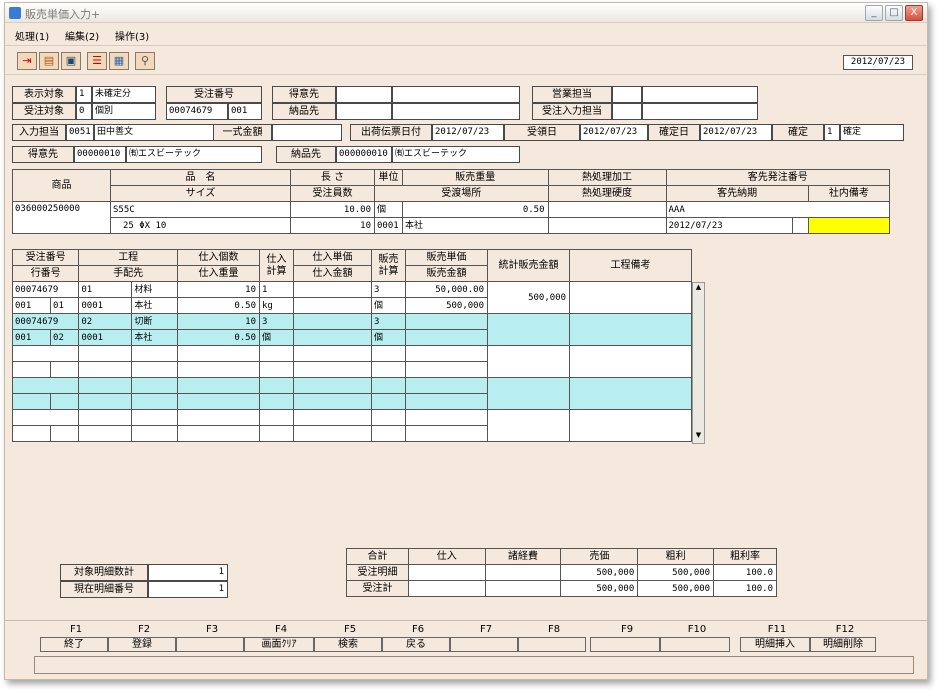  What do you see at coordinates (607, 225) in the screenshot?
I see `product-kodo` at bounding box center [607, 225].